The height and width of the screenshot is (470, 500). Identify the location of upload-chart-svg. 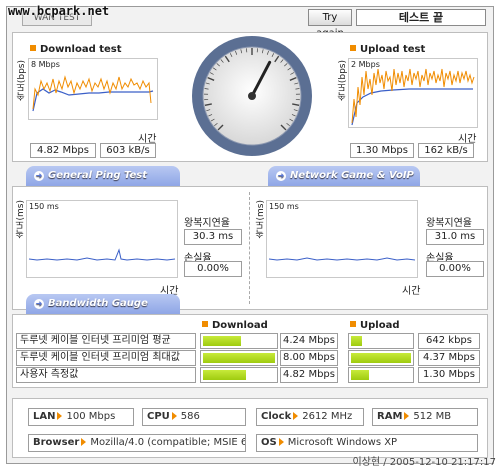
(413, 97).